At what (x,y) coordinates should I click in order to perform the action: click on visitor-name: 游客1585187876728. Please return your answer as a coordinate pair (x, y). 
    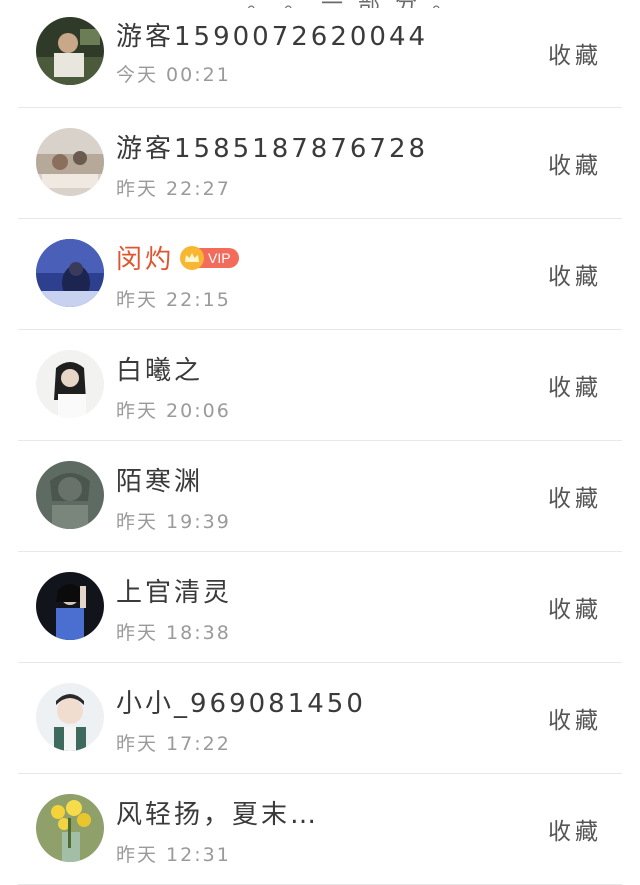
    Looking at the image, I should click on (272, 149).